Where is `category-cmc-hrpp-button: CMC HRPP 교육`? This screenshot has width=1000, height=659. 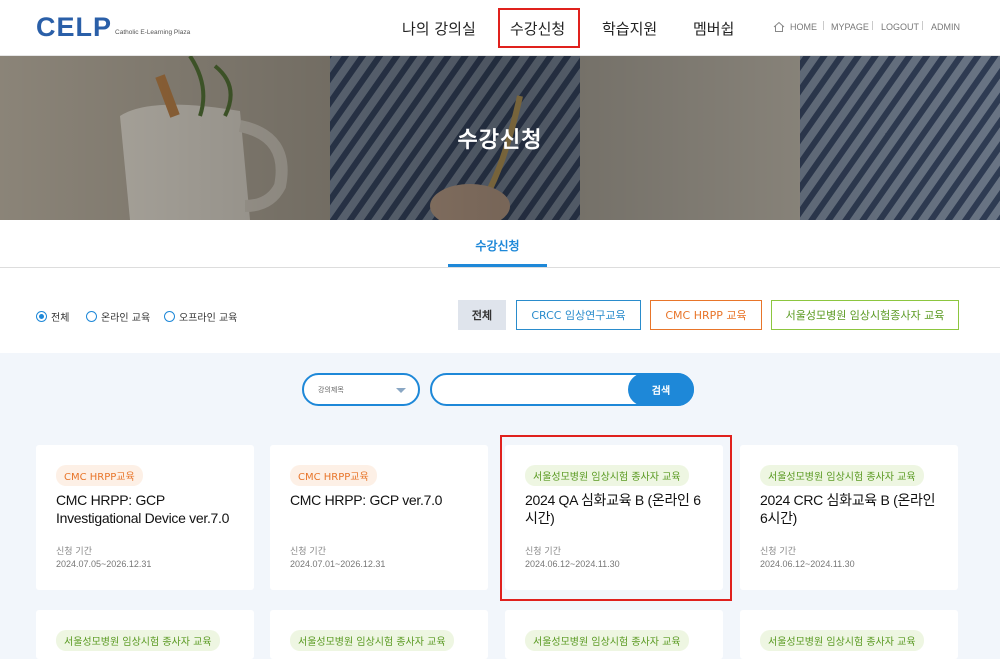
category-cmc-hrpp-button: CMC HRPP 교육 is located at coordinates (706, 315).